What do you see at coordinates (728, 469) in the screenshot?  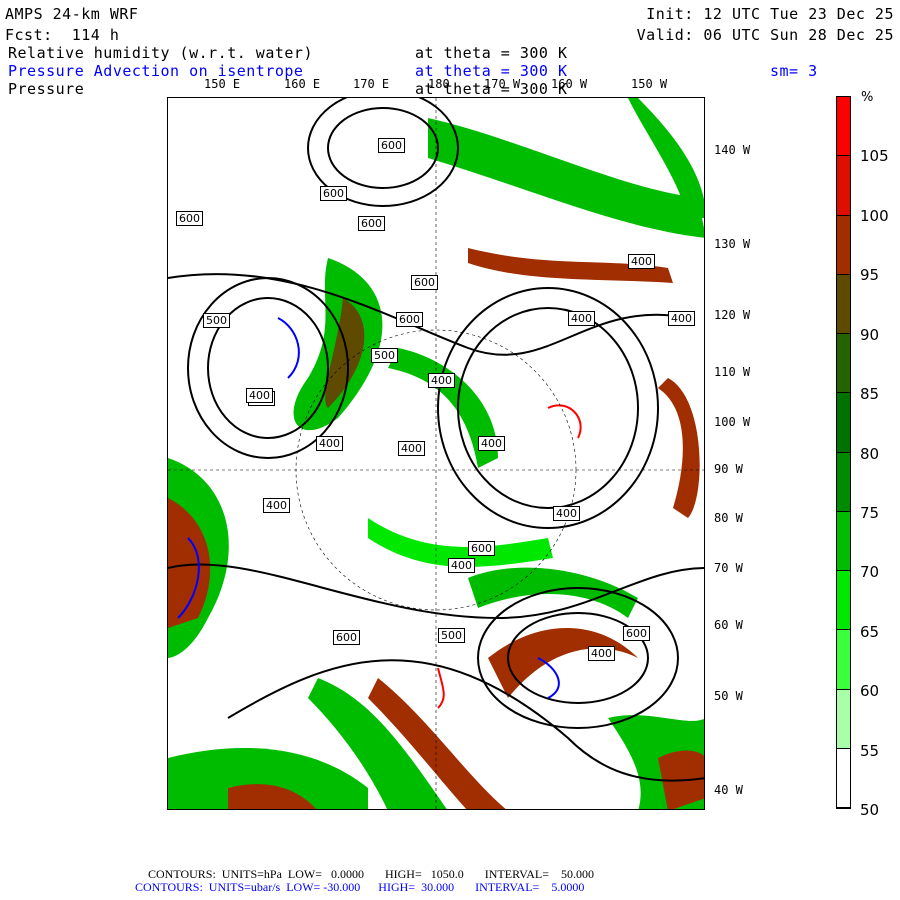 I see `lon-label-right: 90 W` at bounding box center [728, 469].